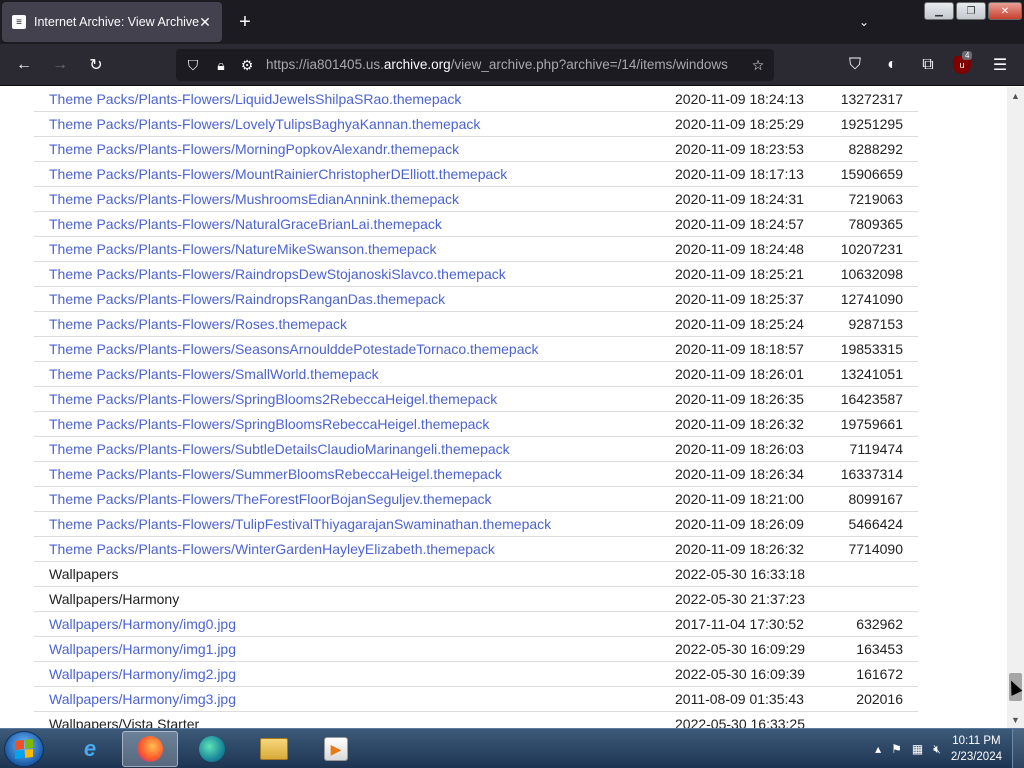 Image resolution: width=1024 pixels, height=768 pixels. What do you see at coordinates (928, 65) in the screenshot?
I see `extensions-puzzle-icon: ⧉` at bounding box center [928, 65].